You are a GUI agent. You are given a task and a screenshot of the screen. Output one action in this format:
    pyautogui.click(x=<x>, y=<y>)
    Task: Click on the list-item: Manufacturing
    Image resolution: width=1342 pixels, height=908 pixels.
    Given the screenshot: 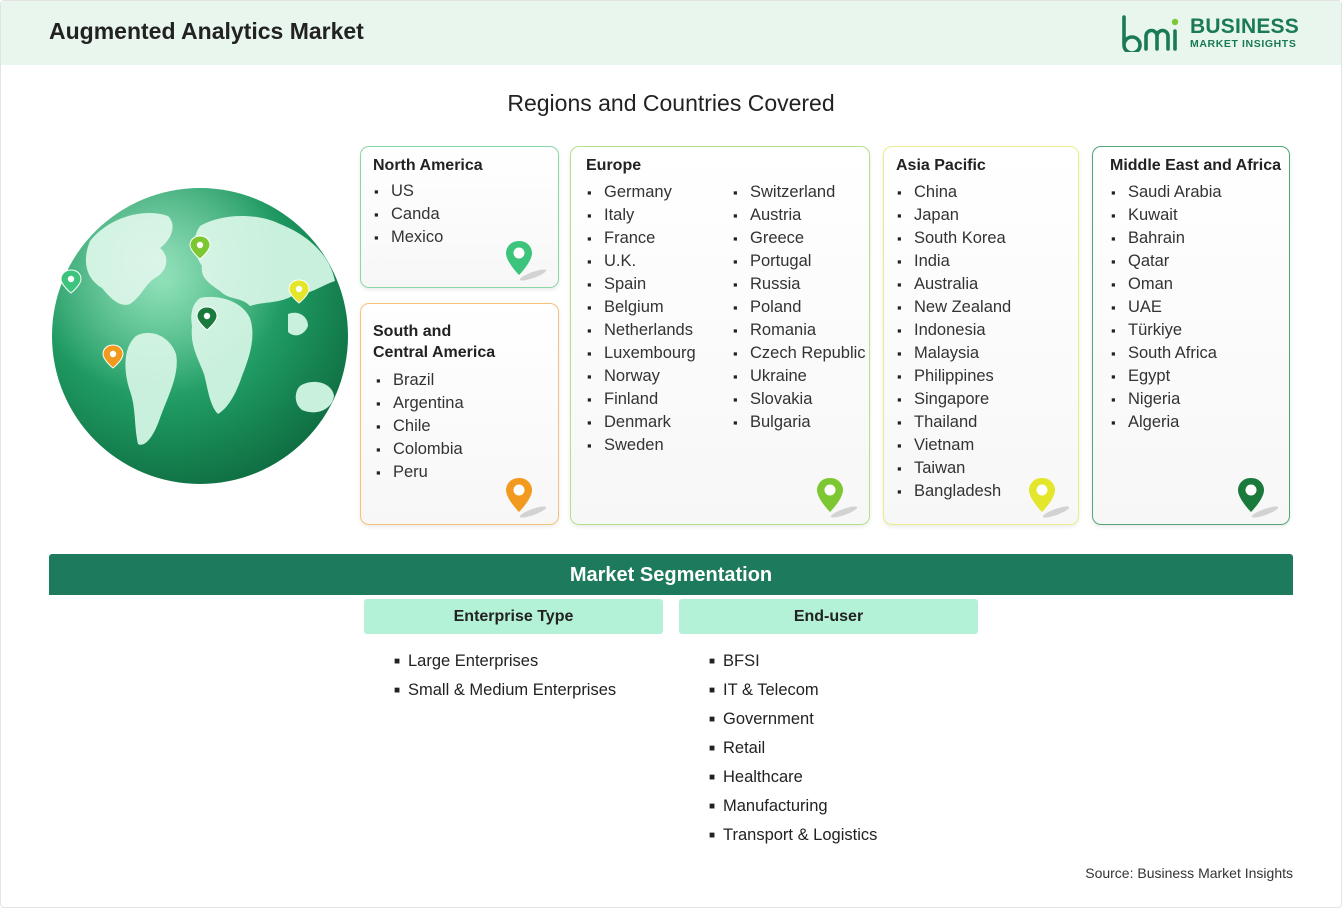 What is the action you would take?
    pyautogui.click(x=793, y=806)
    